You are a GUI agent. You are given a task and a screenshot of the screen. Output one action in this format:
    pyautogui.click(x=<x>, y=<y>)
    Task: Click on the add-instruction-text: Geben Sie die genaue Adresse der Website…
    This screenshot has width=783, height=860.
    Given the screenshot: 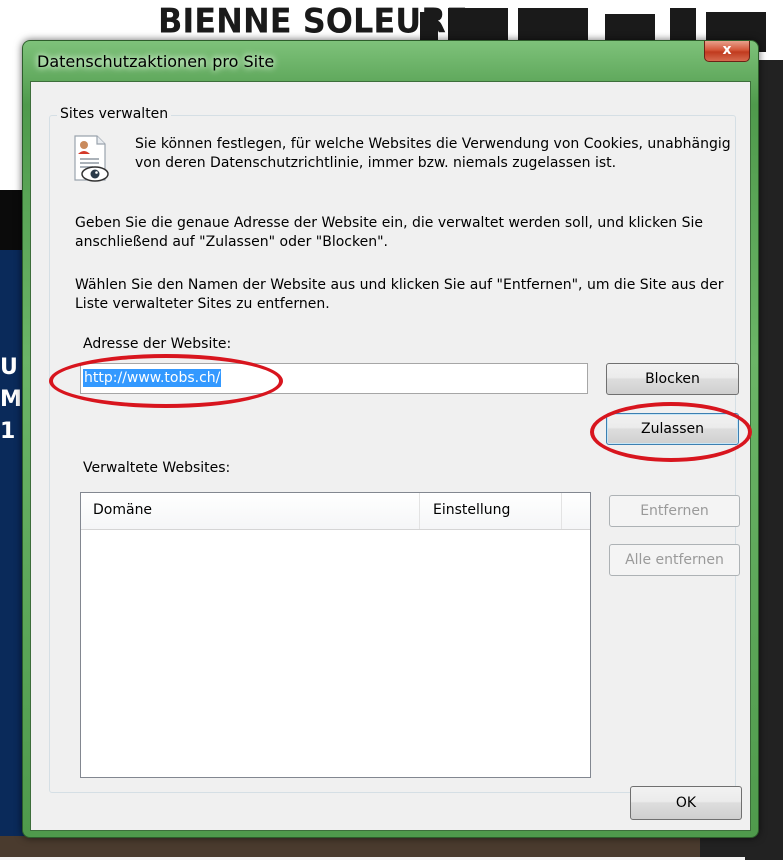 What is the action you would take?
    pyautogui.click(x=389, y=232)
    